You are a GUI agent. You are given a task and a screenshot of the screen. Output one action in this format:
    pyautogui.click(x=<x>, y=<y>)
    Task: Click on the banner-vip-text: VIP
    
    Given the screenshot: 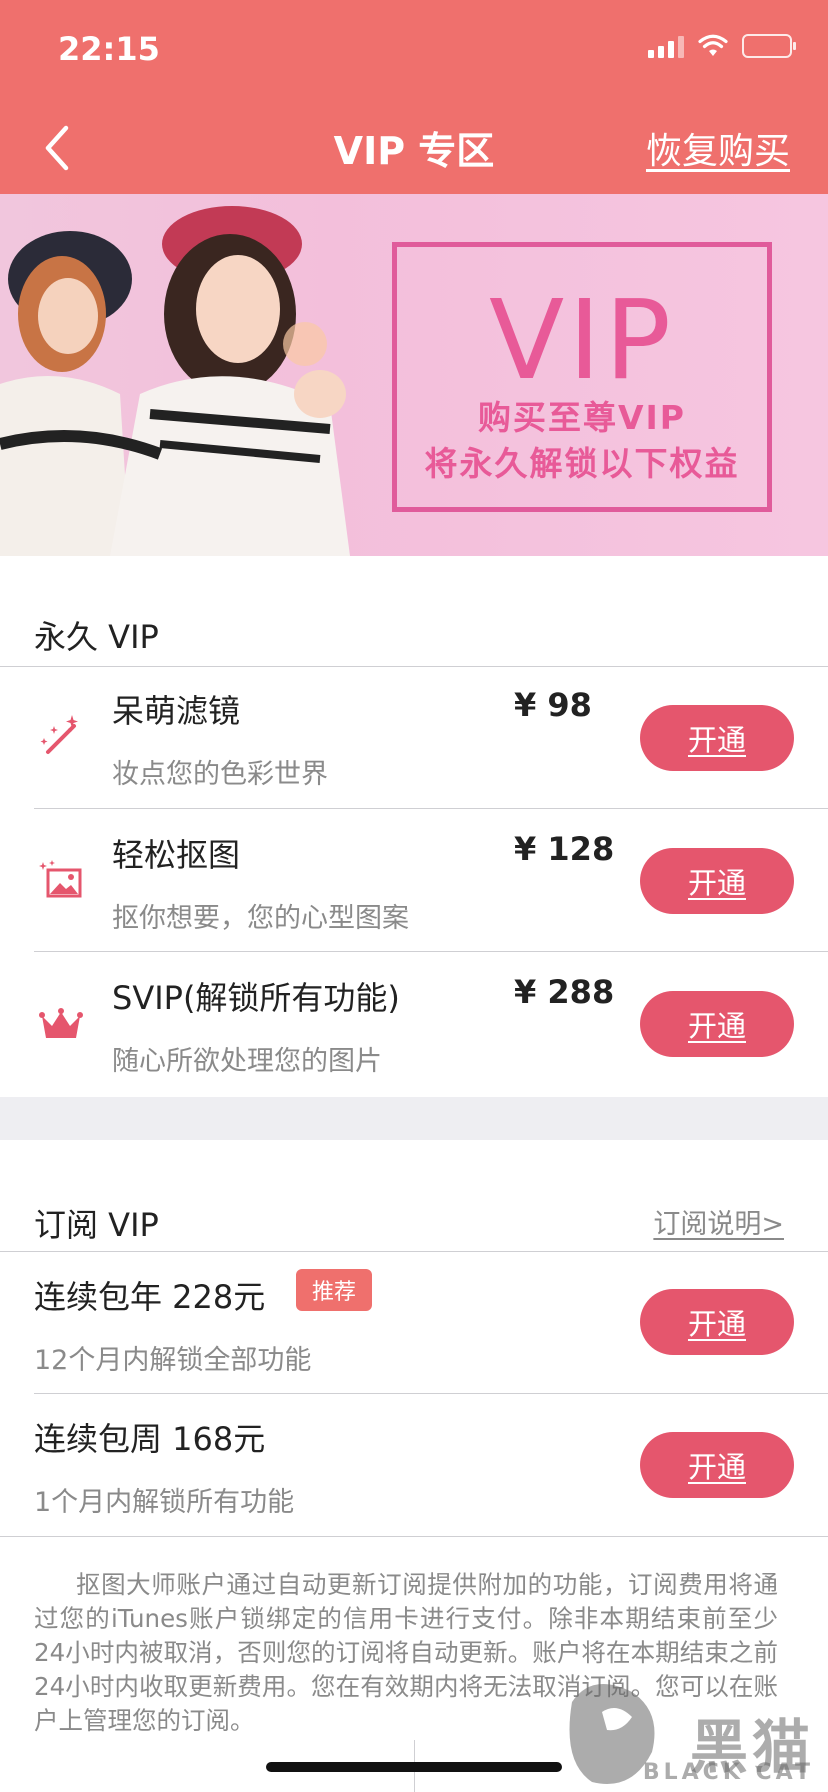 What is the action you would take?
    pyautogui.click(x=582, y=340)
    